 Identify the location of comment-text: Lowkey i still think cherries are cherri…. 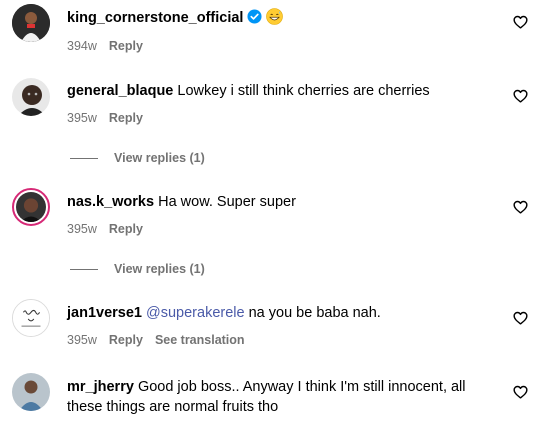
(303, 91).